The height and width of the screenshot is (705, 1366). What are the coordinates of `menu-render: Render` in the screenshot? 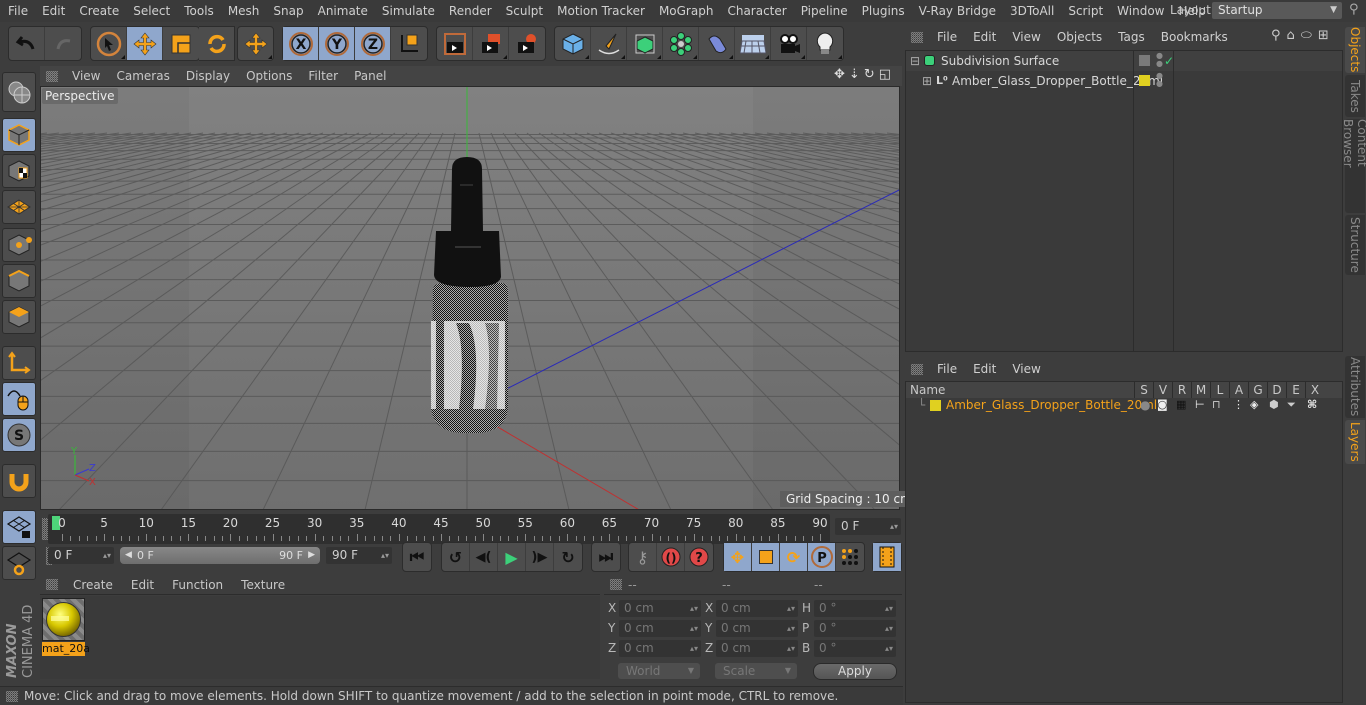 It's located at (470, 11).